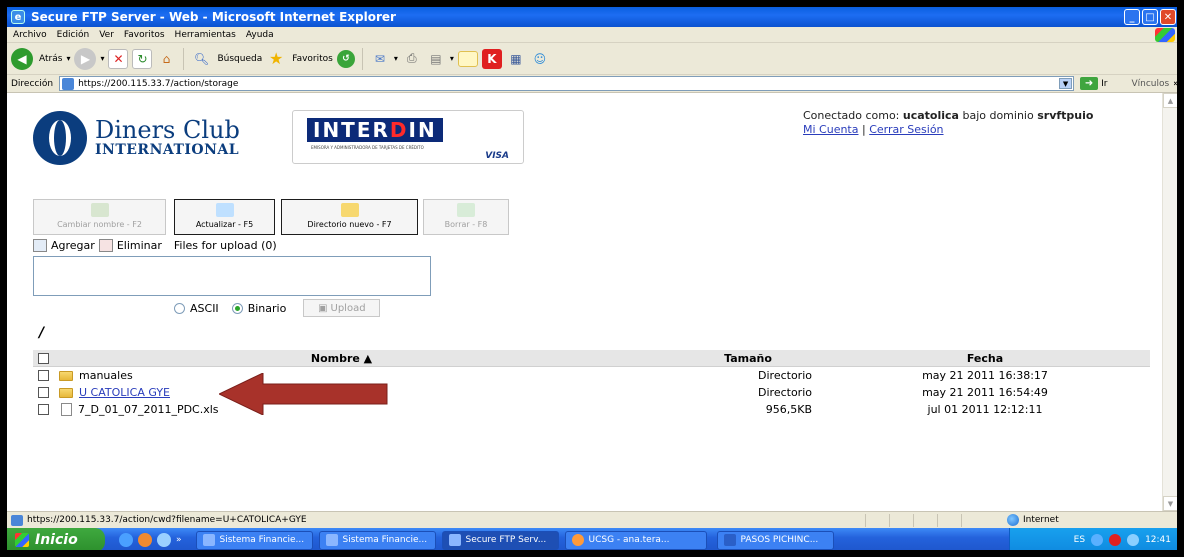 The image size is (1184, 557). I want to click on firefox-quicklaunch-icon, so click(145, 540).